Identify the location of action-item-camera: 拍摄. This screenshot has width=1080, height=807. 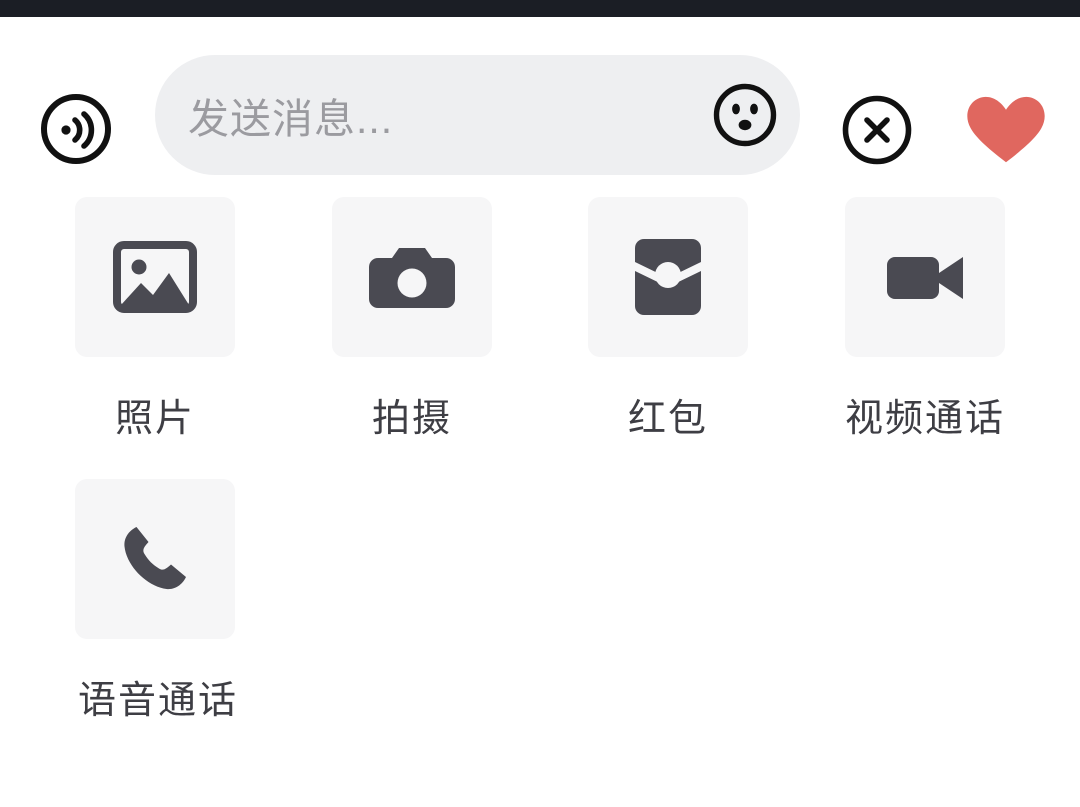
(412, 319).